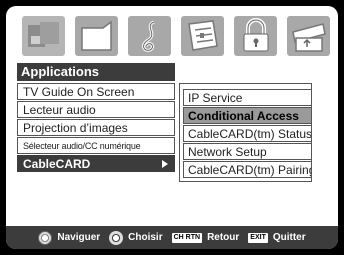  What do you see at coordinates (187, 237) in the screenshot?
I see `ch-rtn-key-icon: CH RTN` at bounding box center [187, 237].